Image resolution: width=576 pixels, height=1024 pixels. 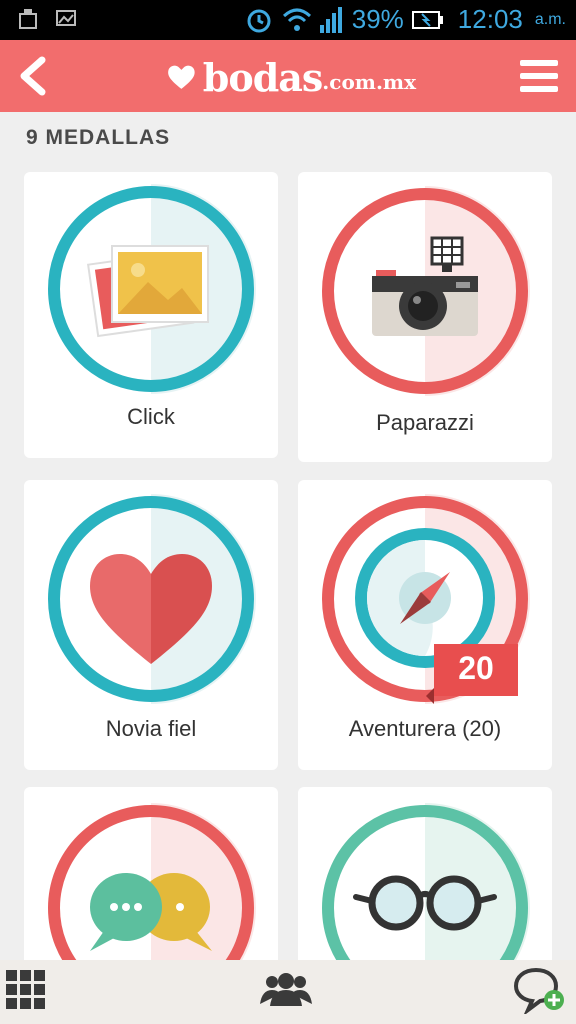 I want to click on medal-card-click: Click, so click(x=151, y=315).